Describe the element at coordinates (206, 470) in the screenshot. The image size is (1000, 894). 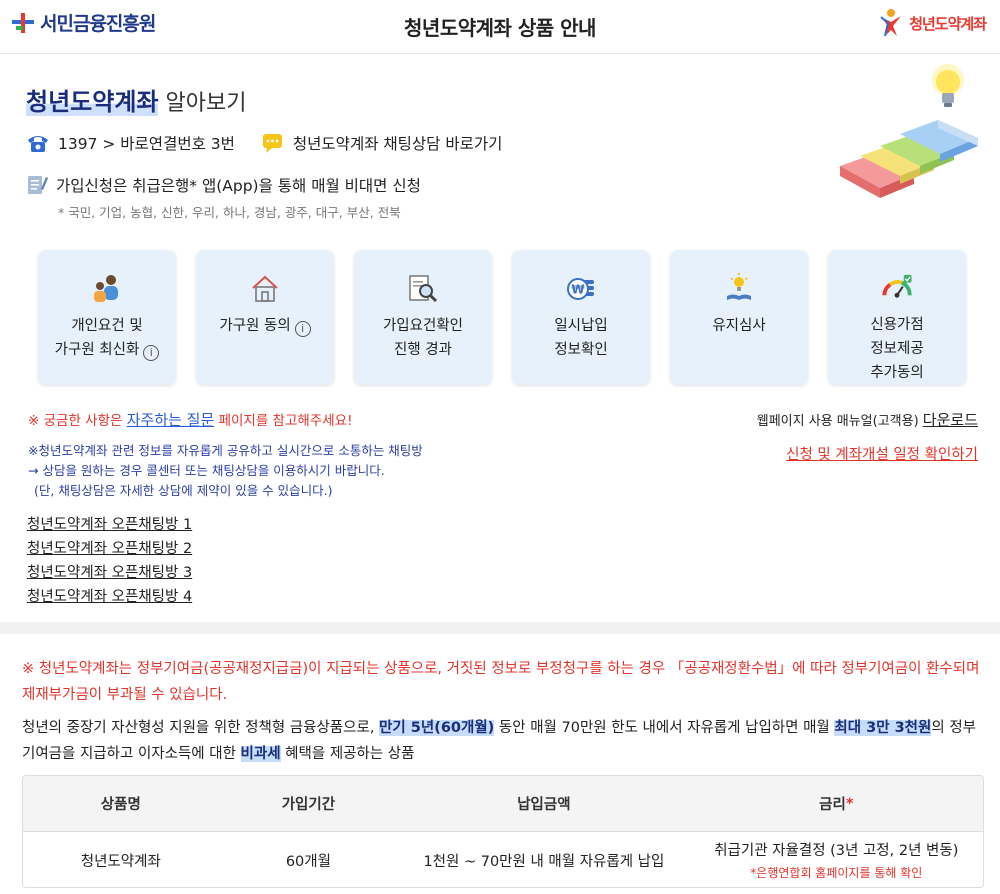
I see `chat-note-line: → 상담을 원하는 경우 콜센터 또는 채팅상담을 이용하시기 바랍니다.` at that location.